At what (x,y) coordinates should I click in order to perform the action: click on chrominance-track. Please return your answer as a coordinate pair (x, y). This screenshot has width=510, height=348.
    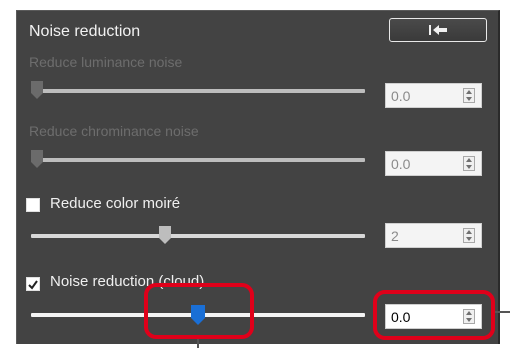
    Looking at the image, I should click on (198, 160).